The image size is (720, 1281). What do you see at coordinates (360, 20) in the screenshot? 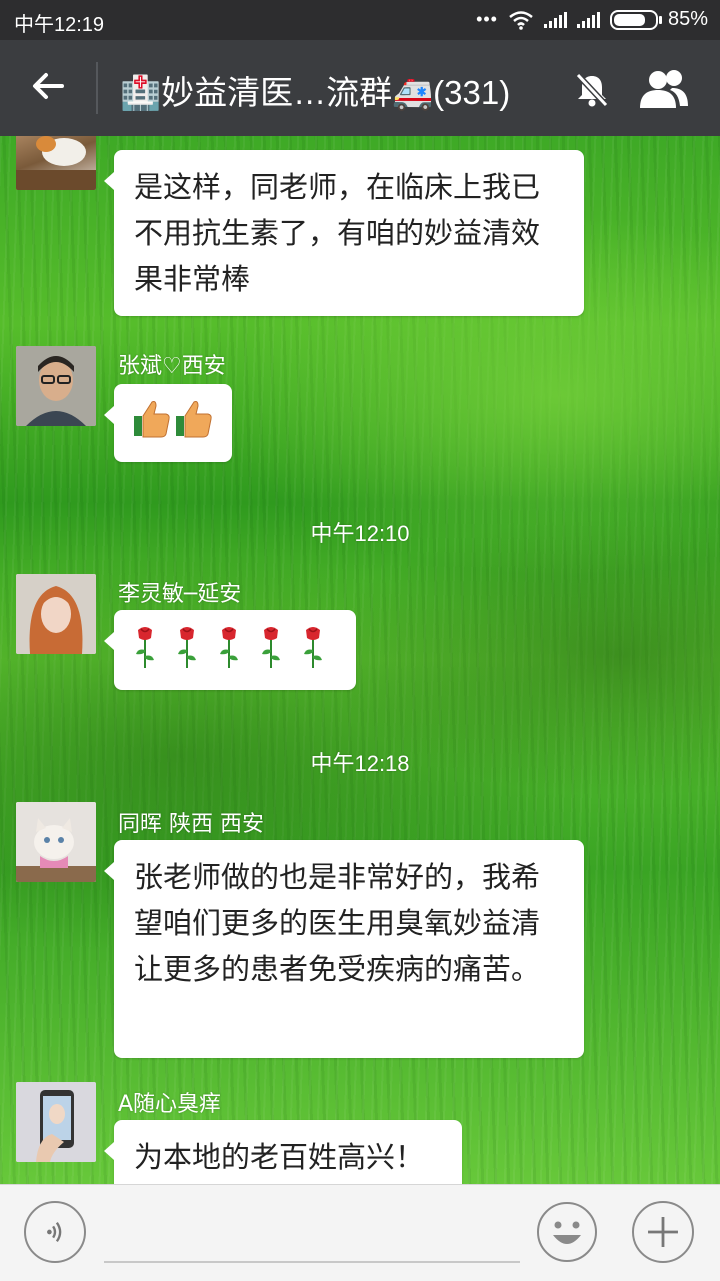
I see `status-bar: 中午12:19 ••• 85%` at bounding box center [360, 20].